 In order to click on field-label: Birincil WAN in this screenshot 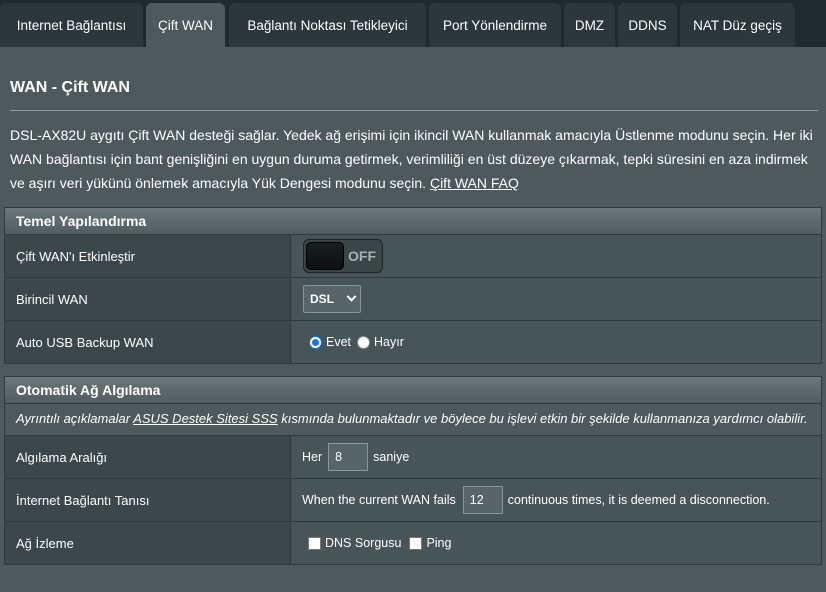, I will do `click(148, 299)`.